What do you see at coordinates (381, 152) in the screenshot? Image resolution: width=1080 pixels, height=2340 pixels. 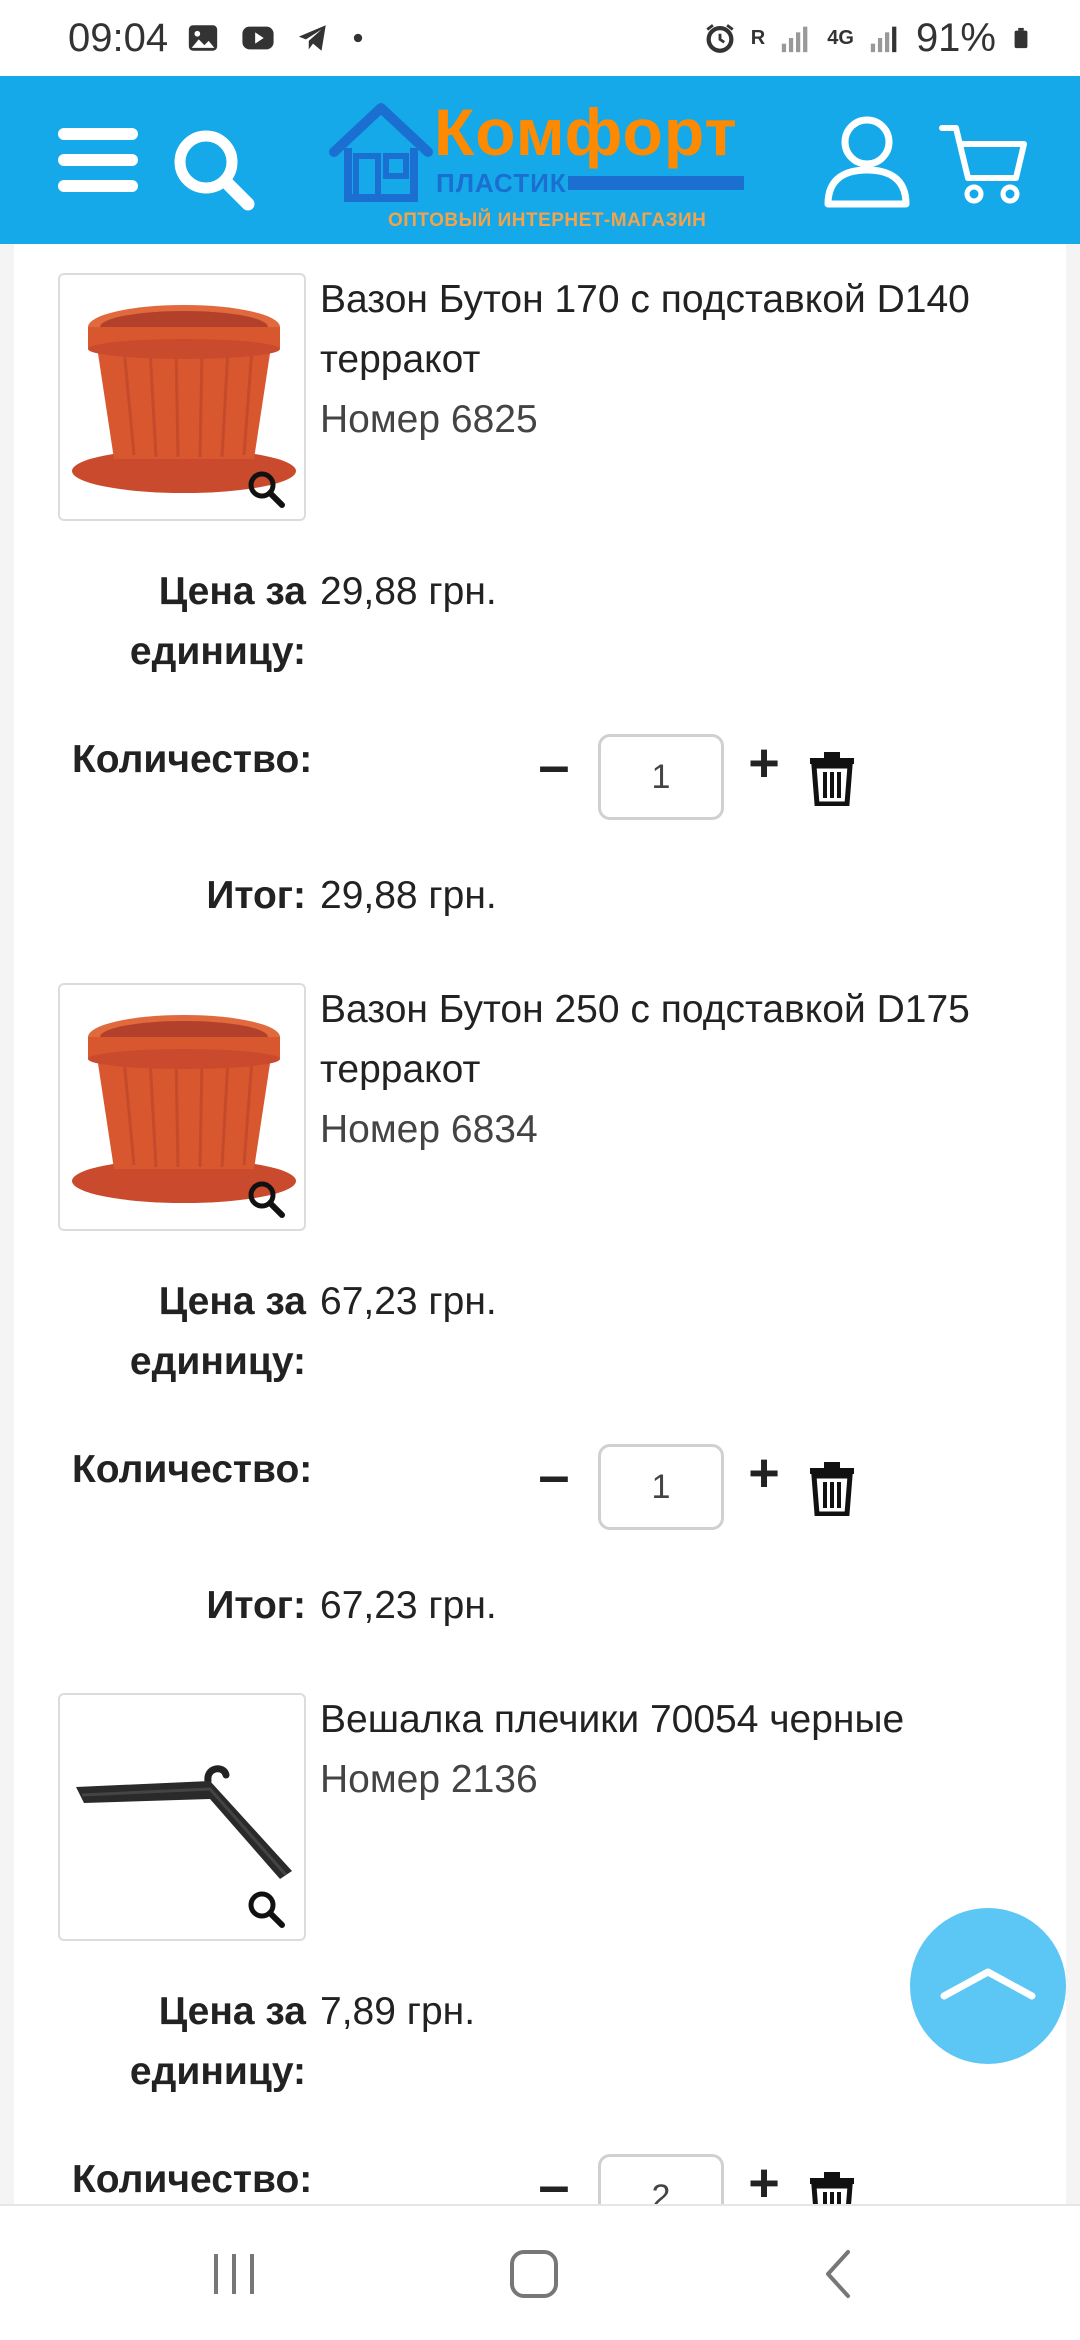 I see `house-logo-icon` at bounding box center [381, 152].